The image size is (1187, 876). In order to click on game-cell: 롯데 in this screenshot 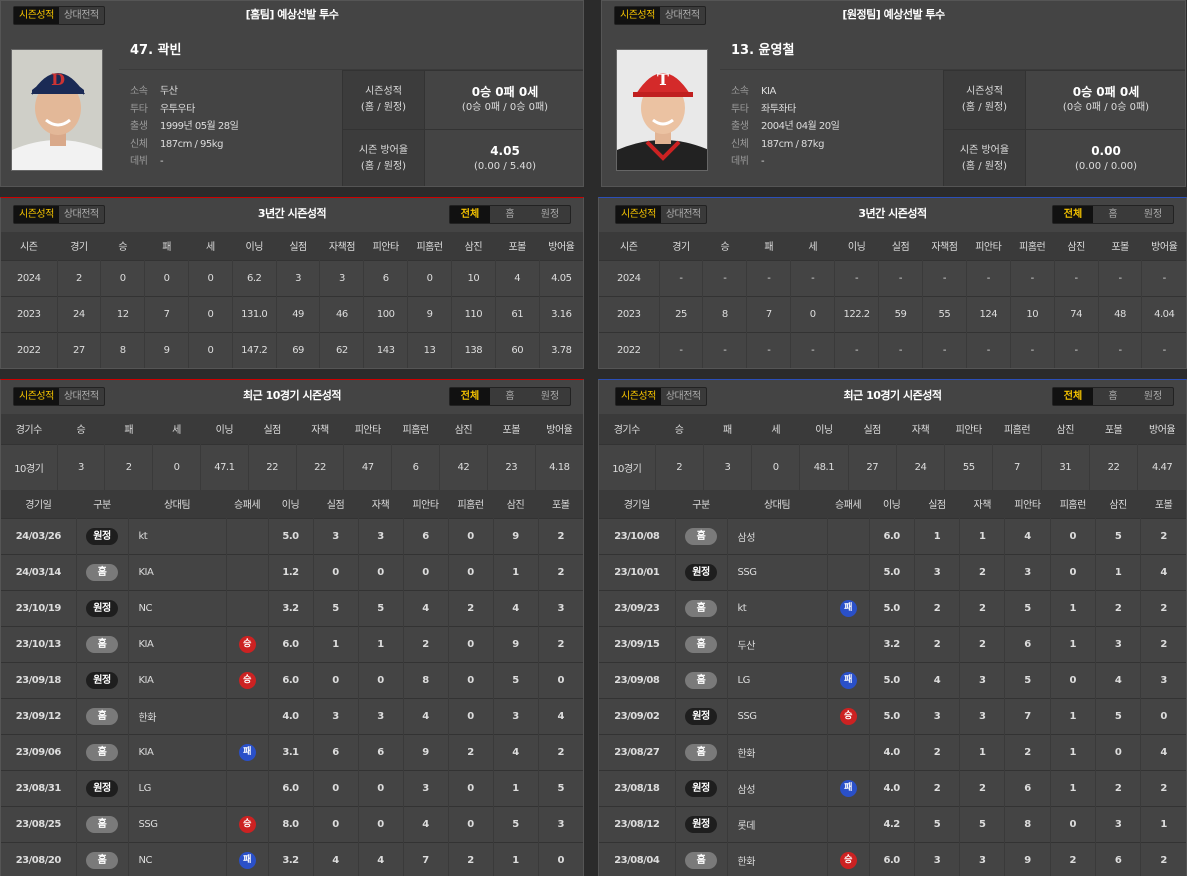, I will do `click(777, 823)`.